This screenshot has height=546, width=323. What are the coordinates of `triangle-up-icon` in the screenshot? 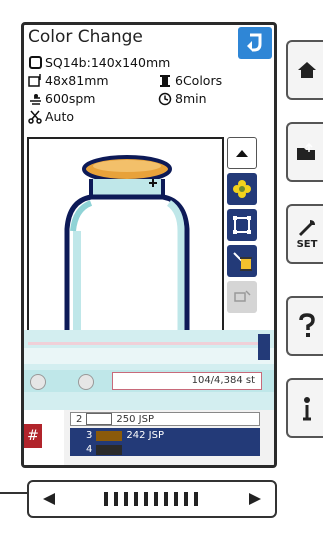 It's located at (242, 153).